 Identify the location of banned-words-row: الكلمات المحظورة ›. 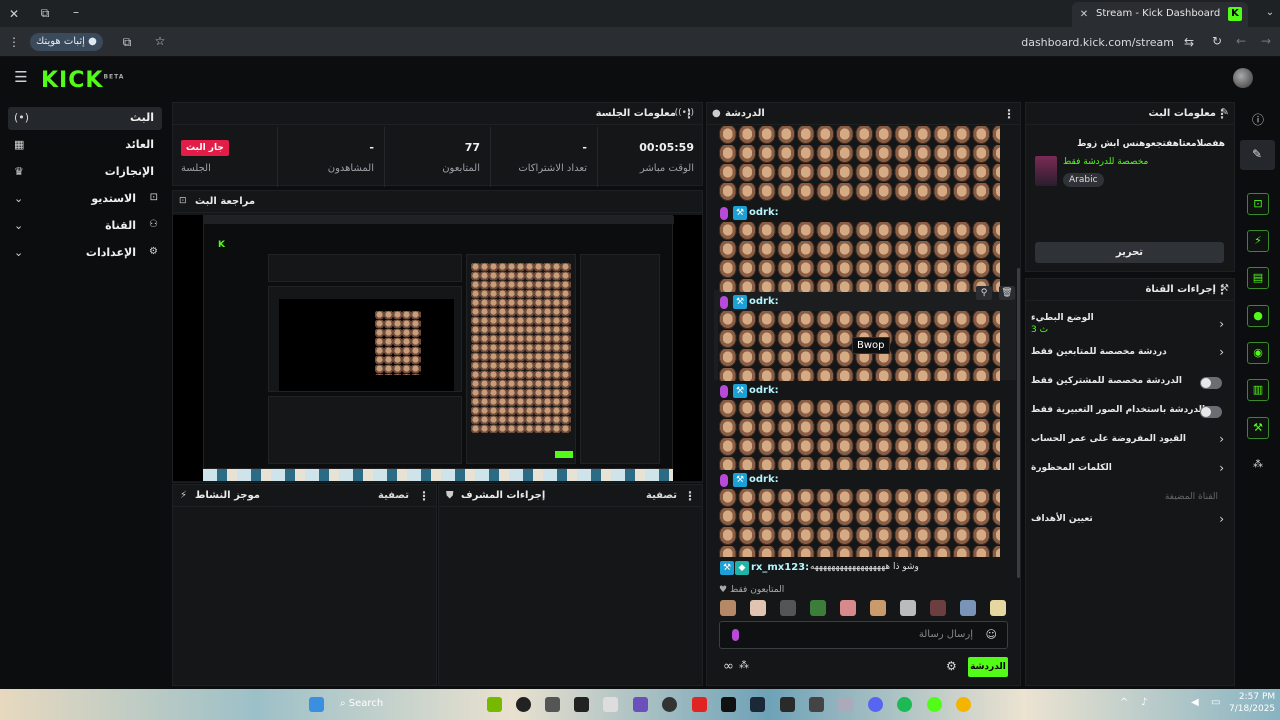
(1128, 470).